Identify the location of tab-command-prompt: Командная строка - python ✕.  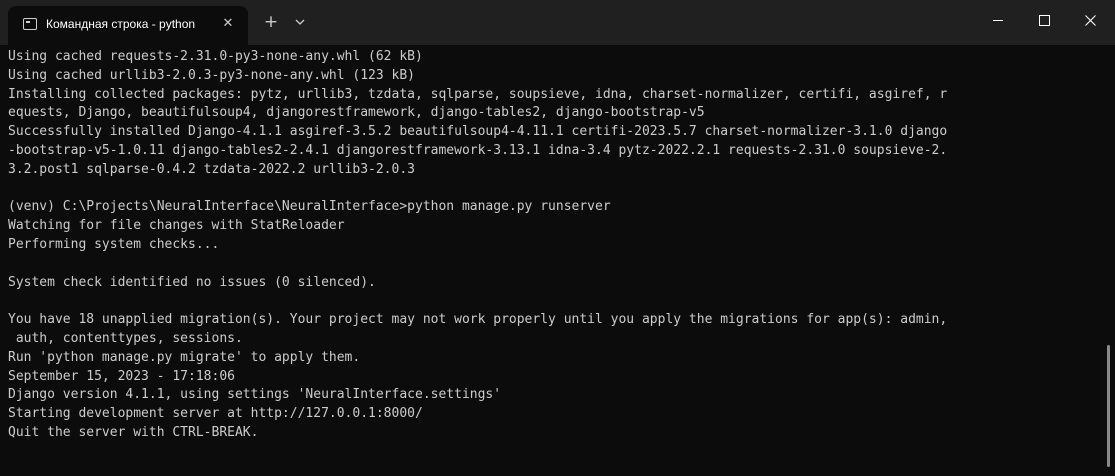
(128, 25).